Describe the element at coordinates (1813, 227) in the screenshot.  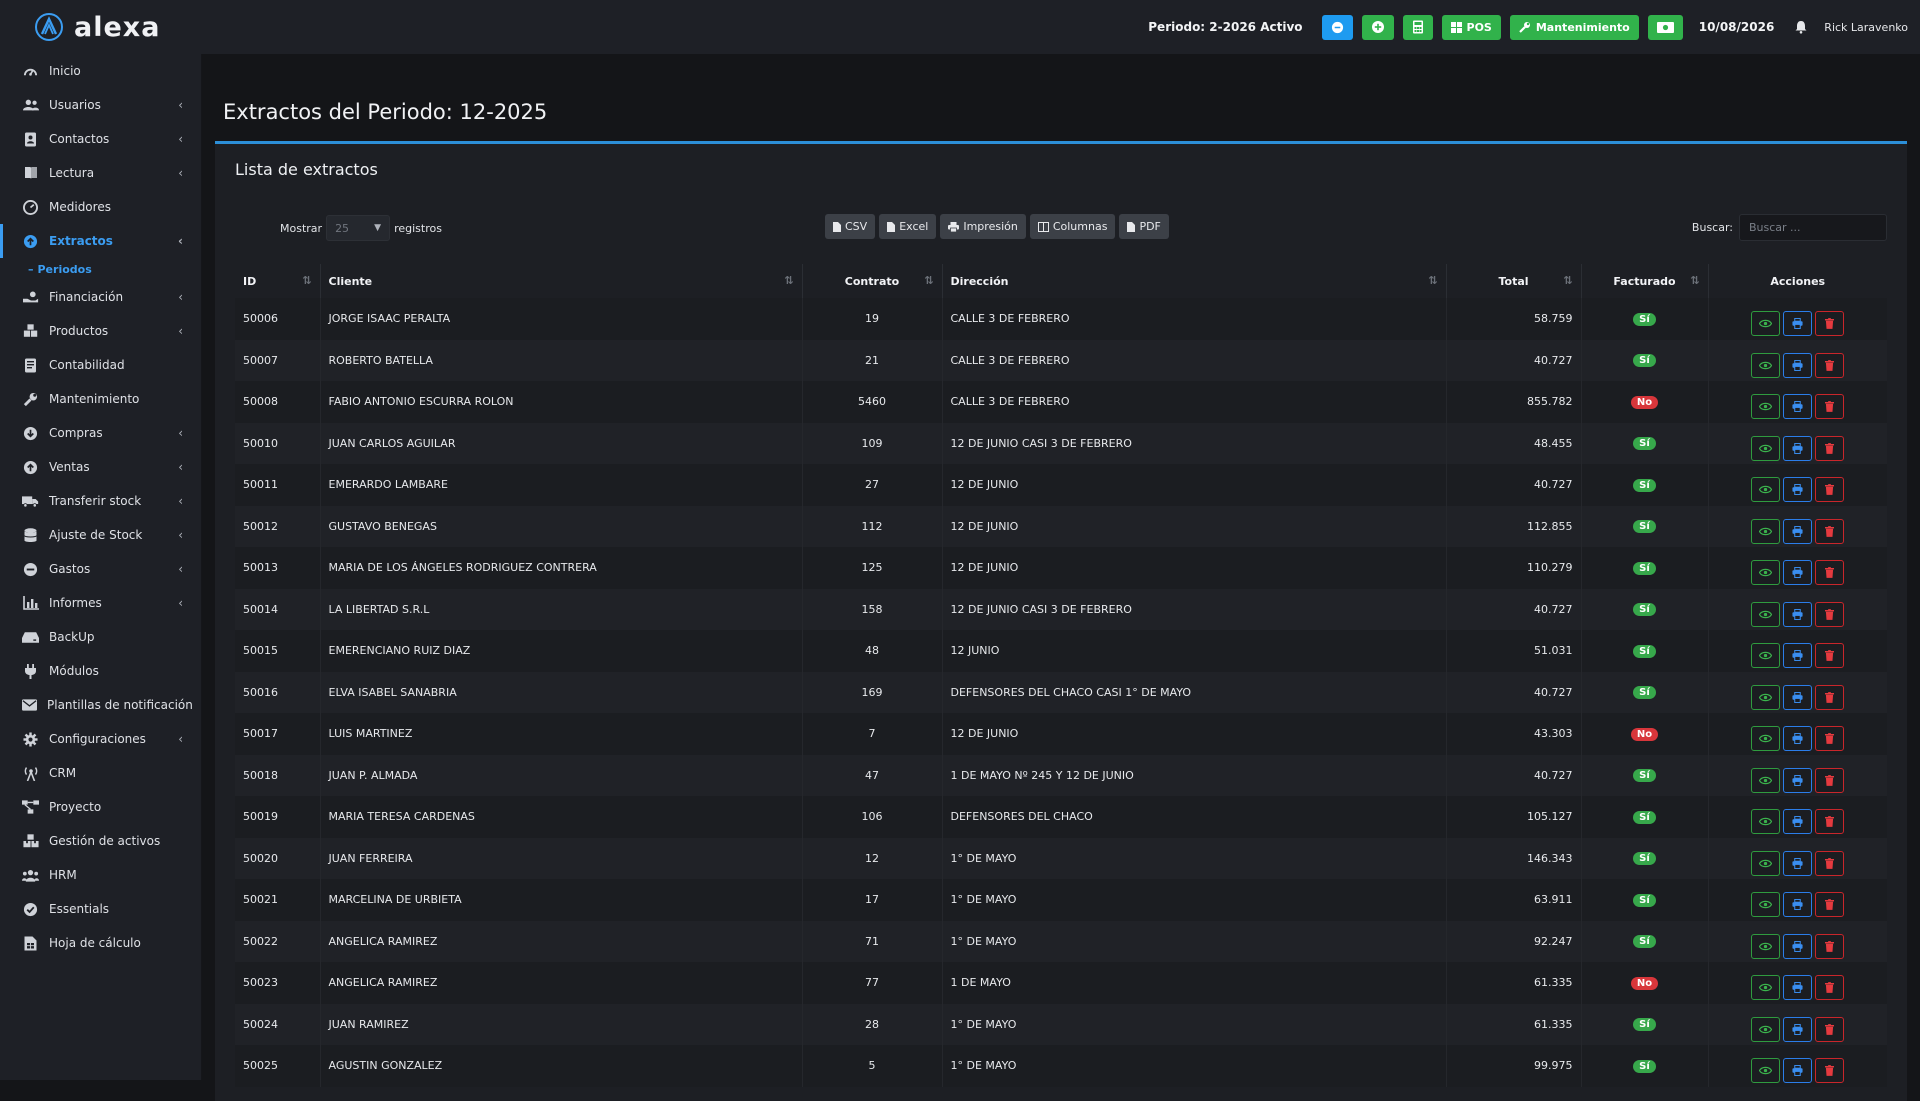
I see `search-input` at that location.